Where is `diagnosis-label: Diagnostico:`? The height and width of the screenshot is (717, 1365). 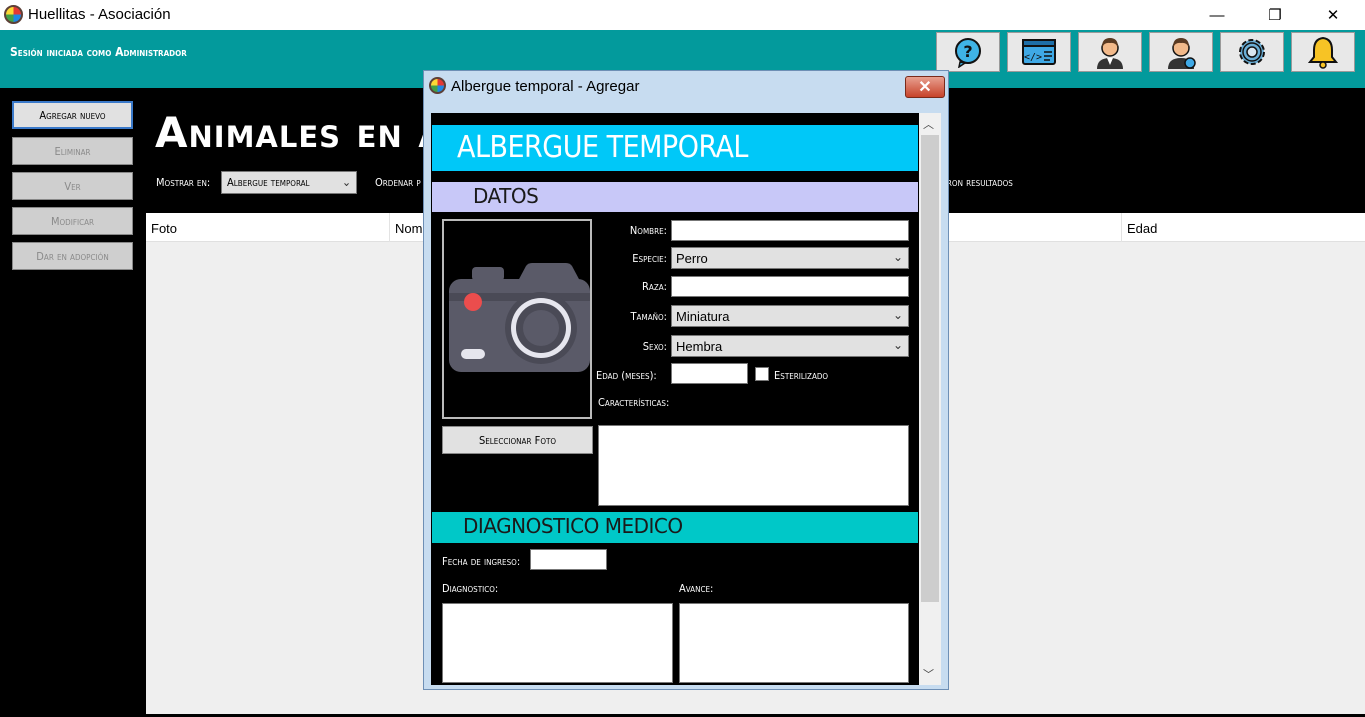 diagnosis-label: Diagnostico: is located at coordinates (470, 588).